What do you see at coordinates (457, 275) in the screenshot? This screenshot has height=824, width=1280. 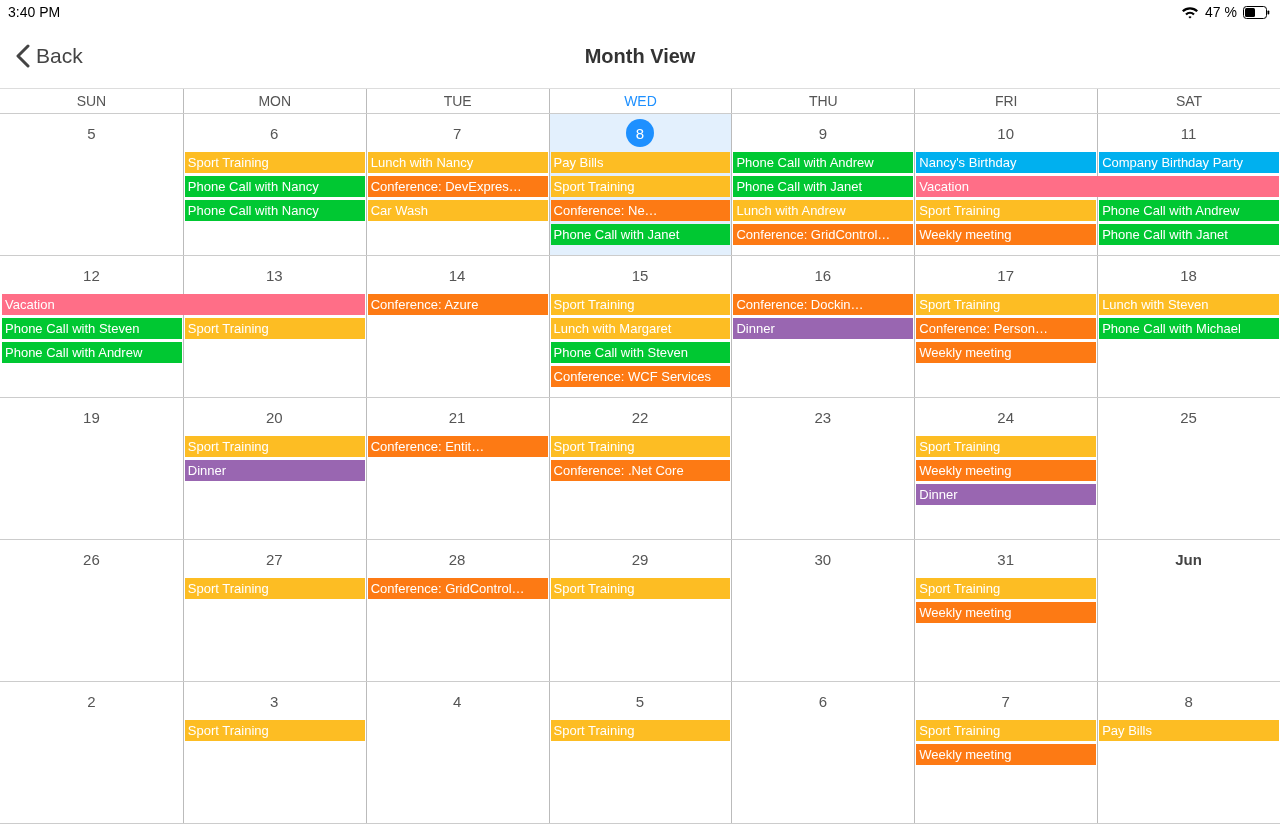 I see `day-number: 14` at bounding box center [457, 275].